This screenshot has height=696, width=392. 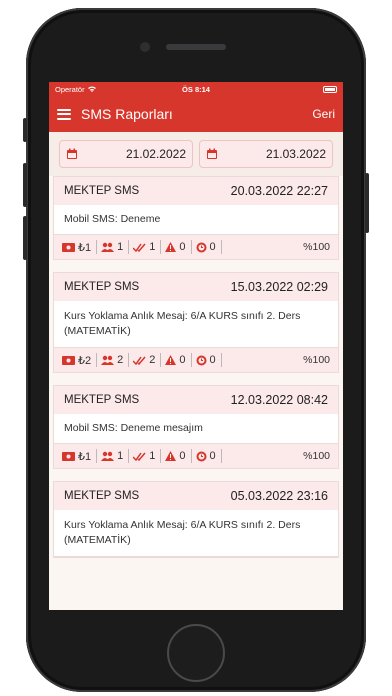 I want to click on report-message: Mobil SMS: Deneme mesajım, so click(x=196, y=429).